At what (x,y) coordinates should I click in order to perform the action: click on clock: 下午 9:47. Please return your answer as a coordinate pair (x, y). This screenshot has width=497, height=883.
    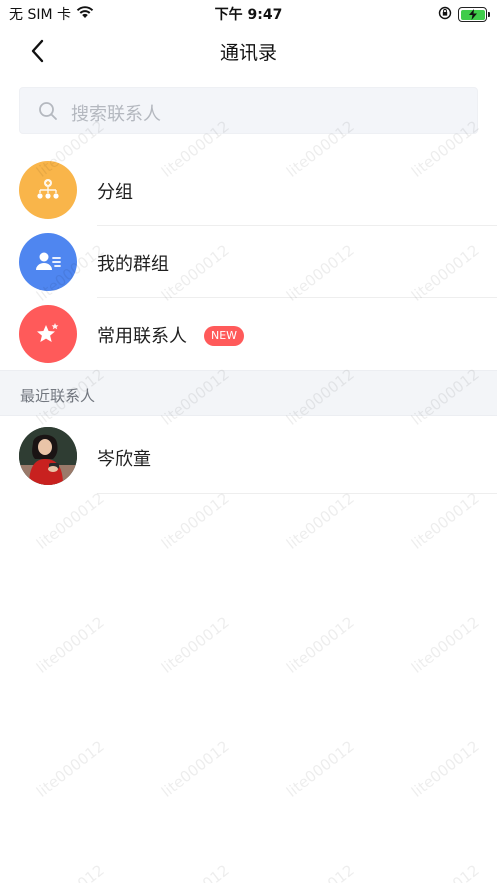
    Looking at the image, I should click on (248, 15).